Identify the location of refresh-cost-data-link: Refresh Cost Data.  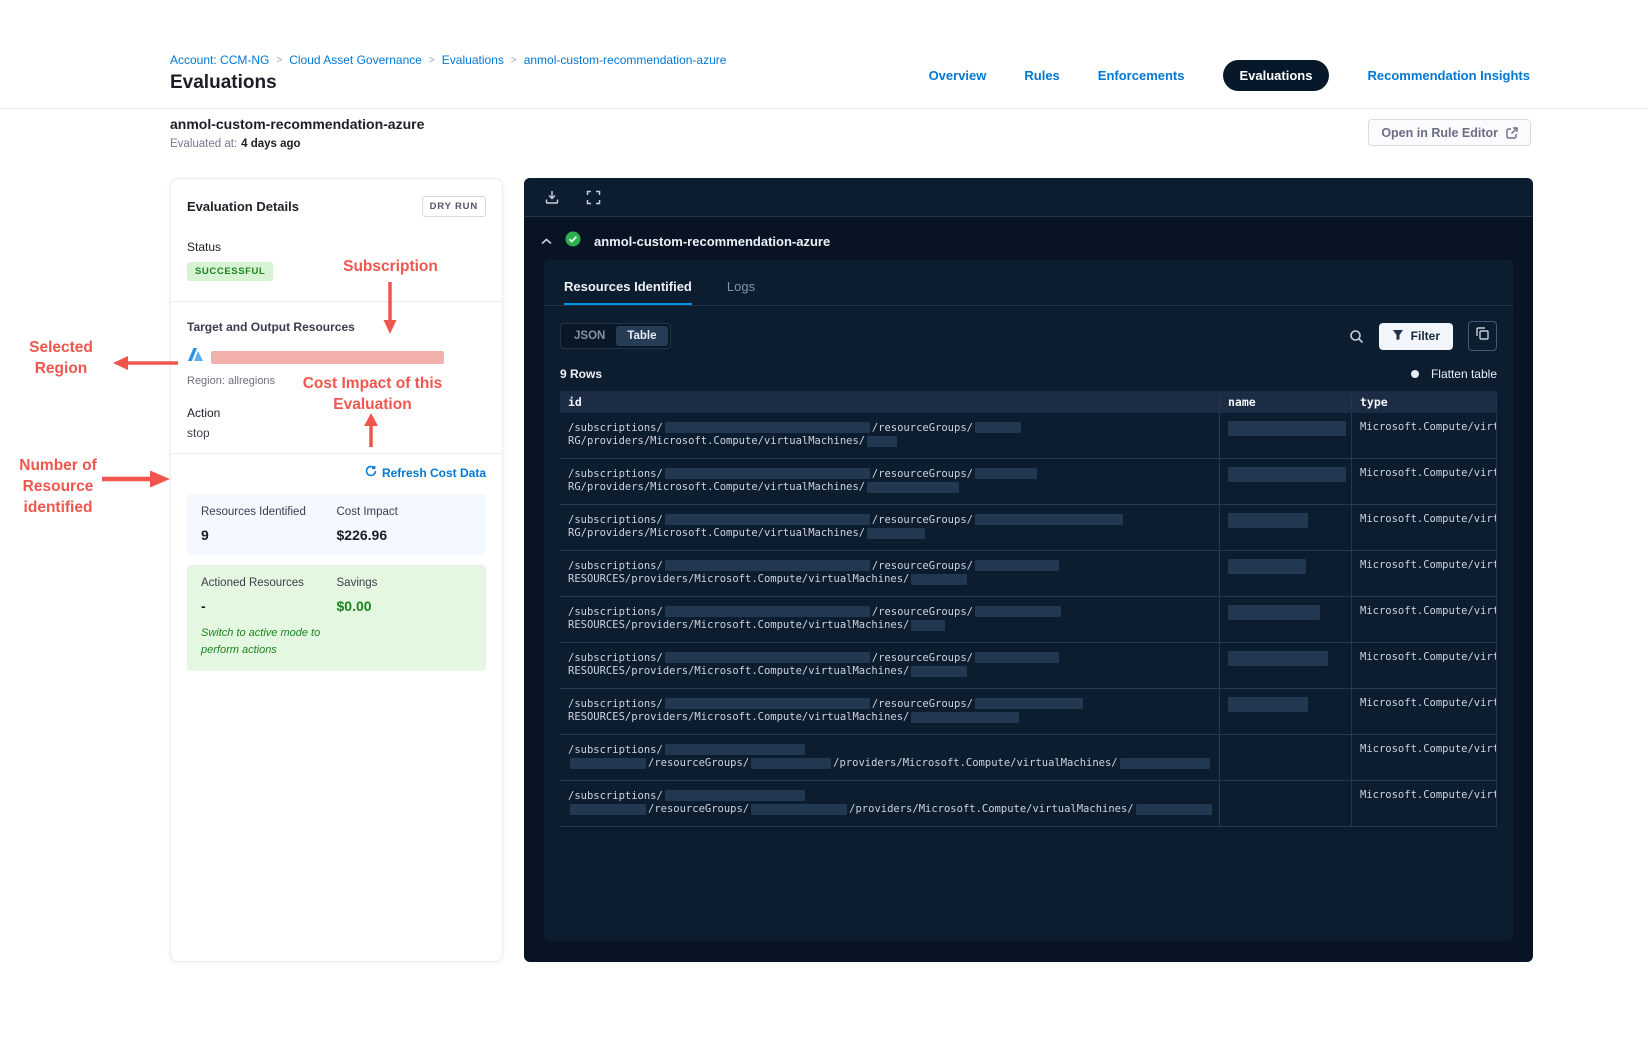
(425, 472).